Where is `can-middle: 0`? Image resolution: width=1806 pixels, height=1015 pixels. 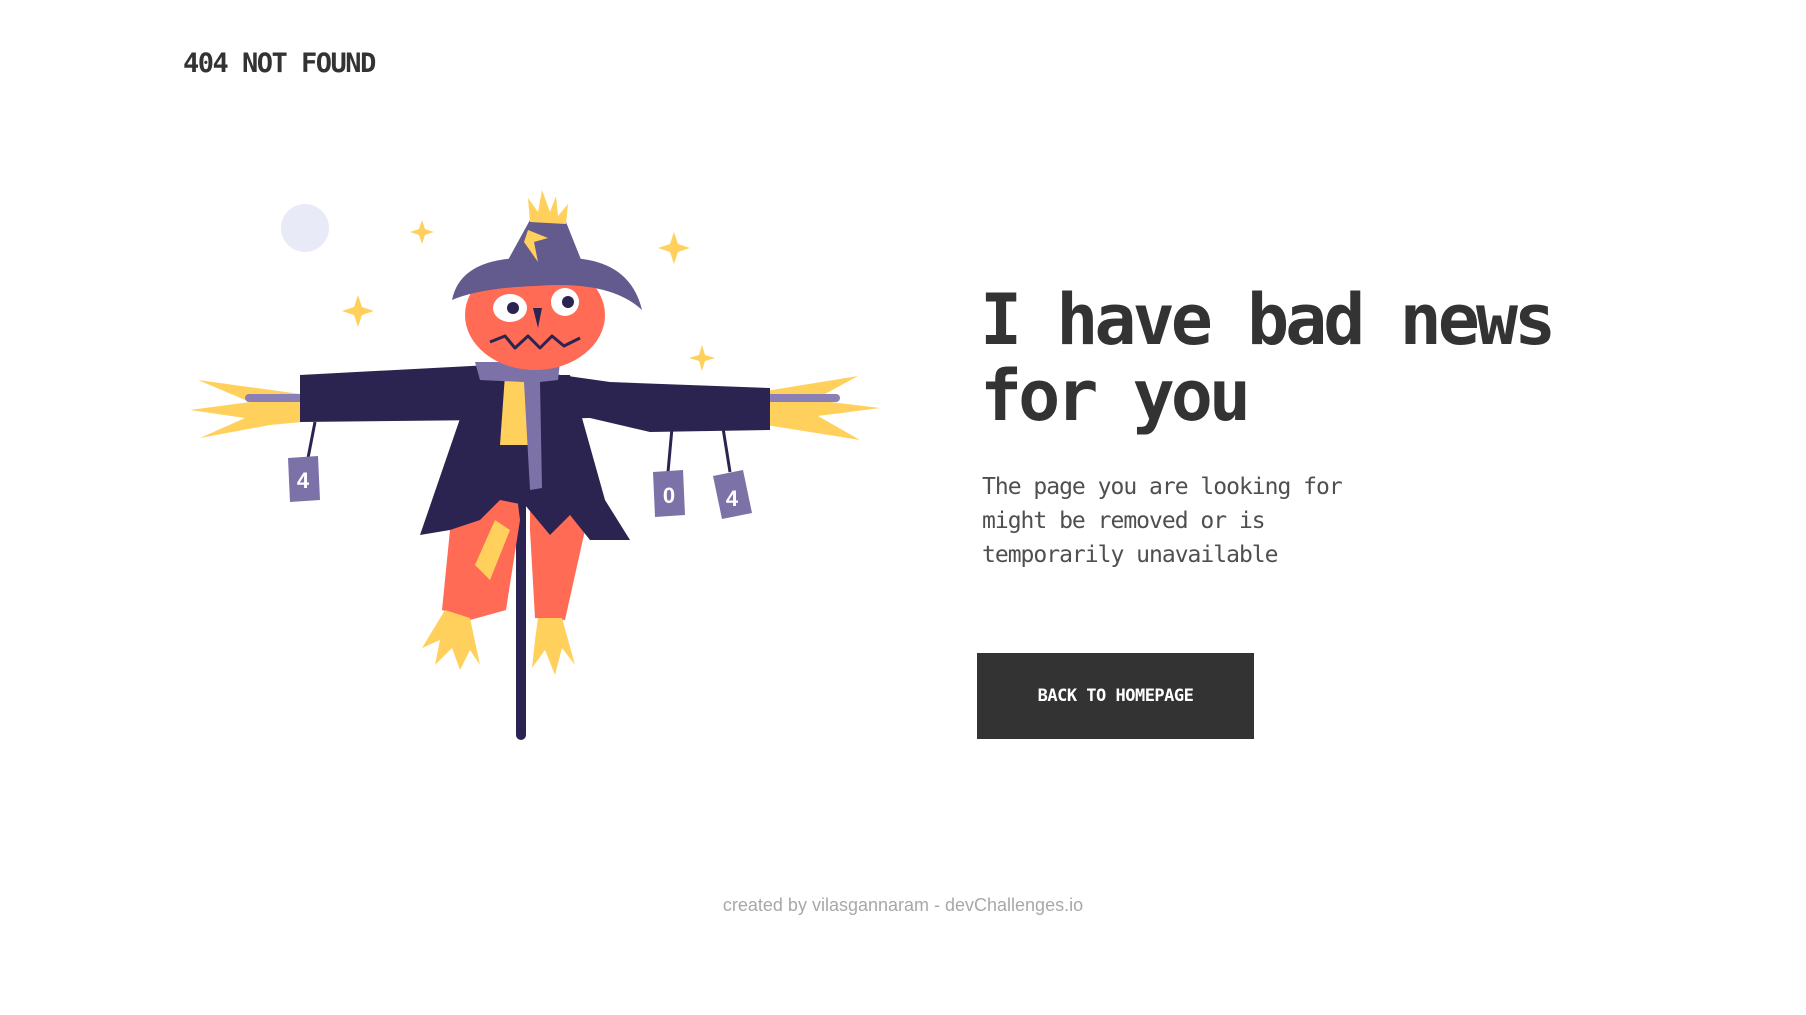
can-middle: 0 is located at coordinates (669, 472).